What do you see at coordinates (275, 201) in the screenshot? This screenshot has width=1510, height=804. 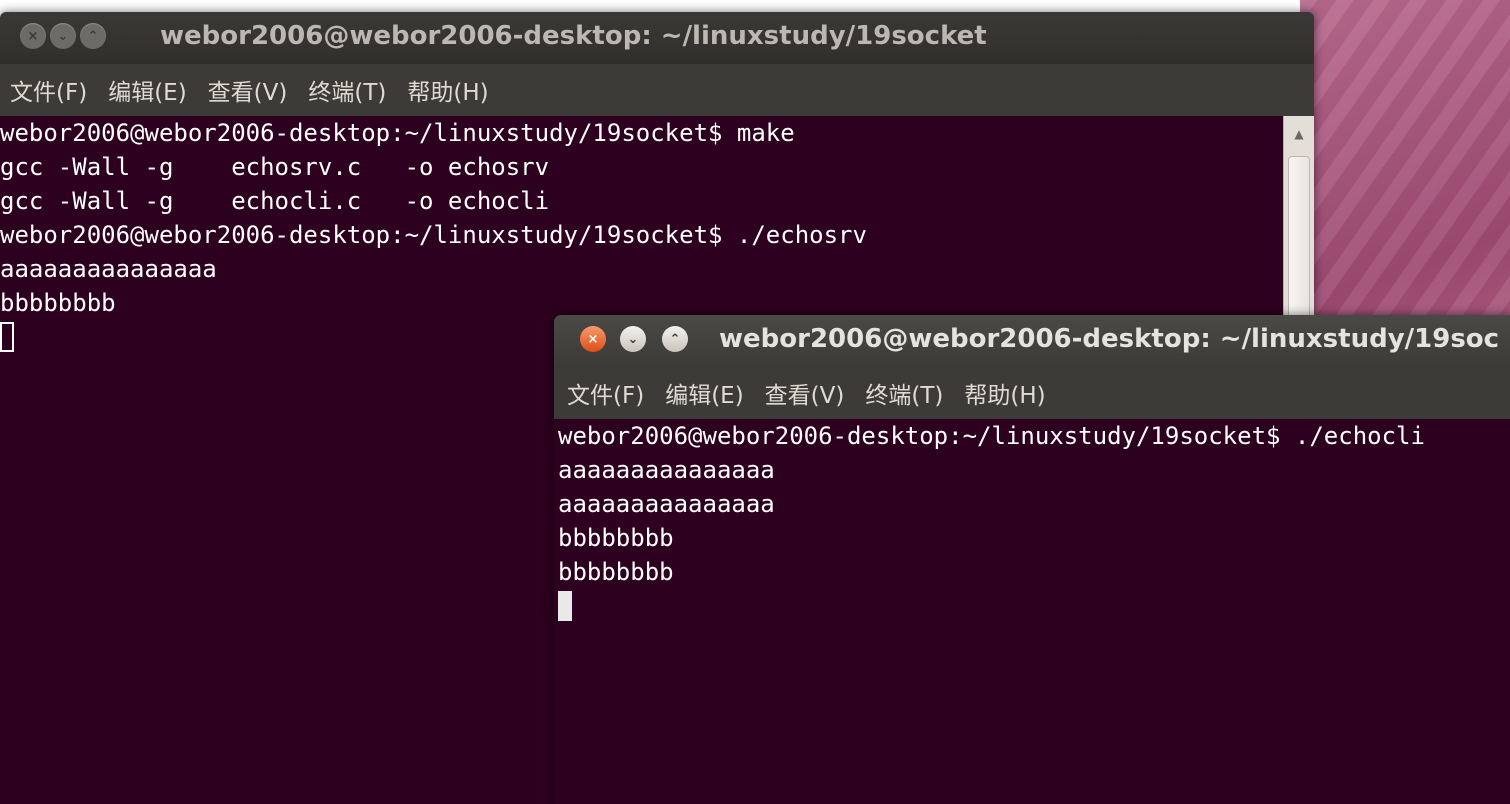 I see `terminal-line: gcc -Wall -g echocli.c -o echocli` at bounding box center [275, 201].